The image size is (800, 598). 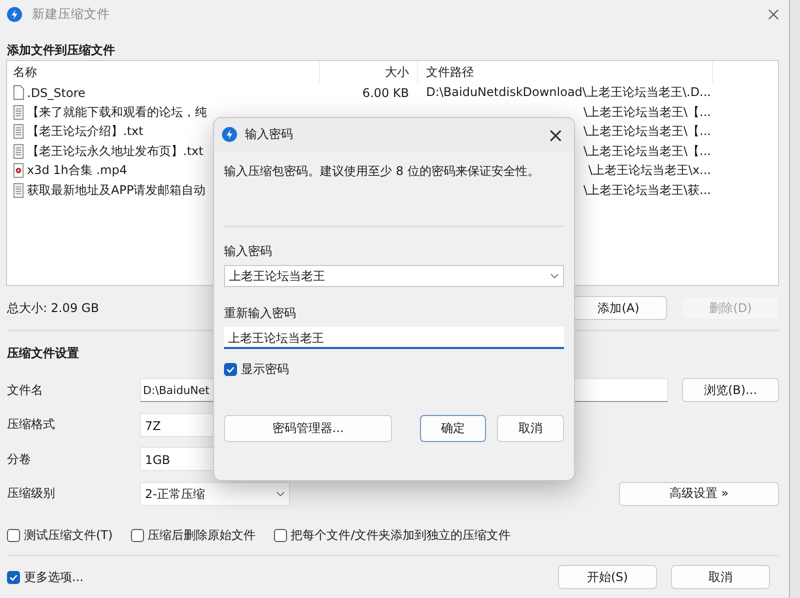 I want to click on field-label: 重新输入密码, so click(x=260, y=313).